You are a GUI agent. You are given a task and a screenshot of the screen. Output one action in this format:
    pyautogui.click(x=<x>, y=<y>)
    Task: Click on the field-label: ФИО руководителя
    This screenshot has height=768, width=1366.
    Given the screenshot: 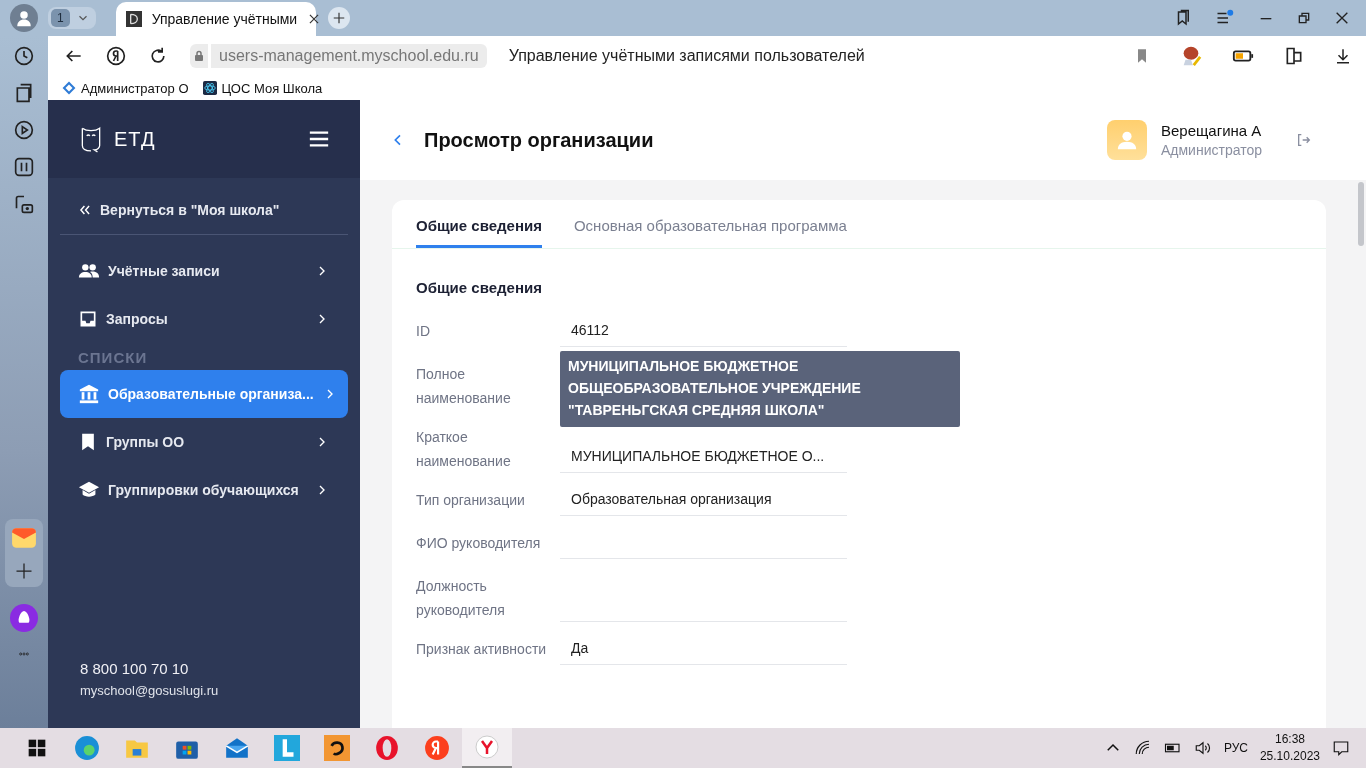 What is the action you would take?
    pyautogui.click(x=479, y=543)
    